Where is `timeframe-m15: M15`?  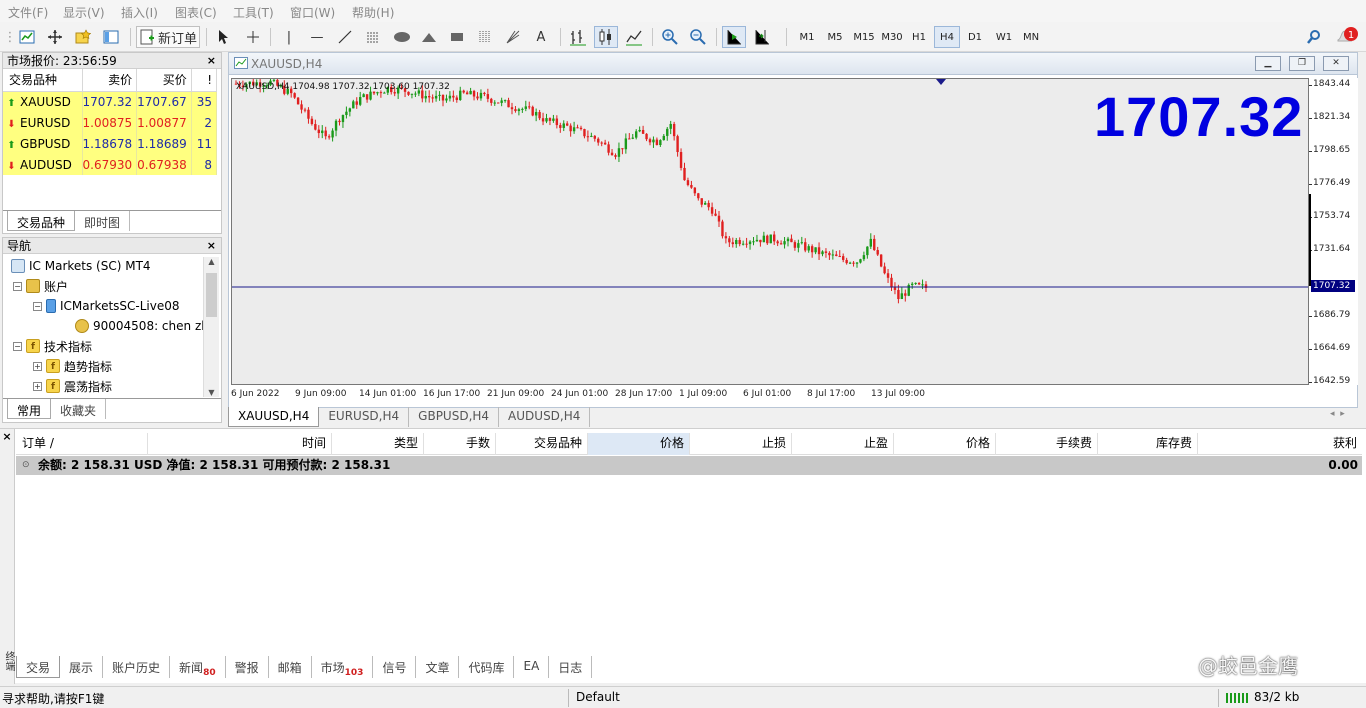
timeframe-m15: M15 is located at coordinates (864, 37).